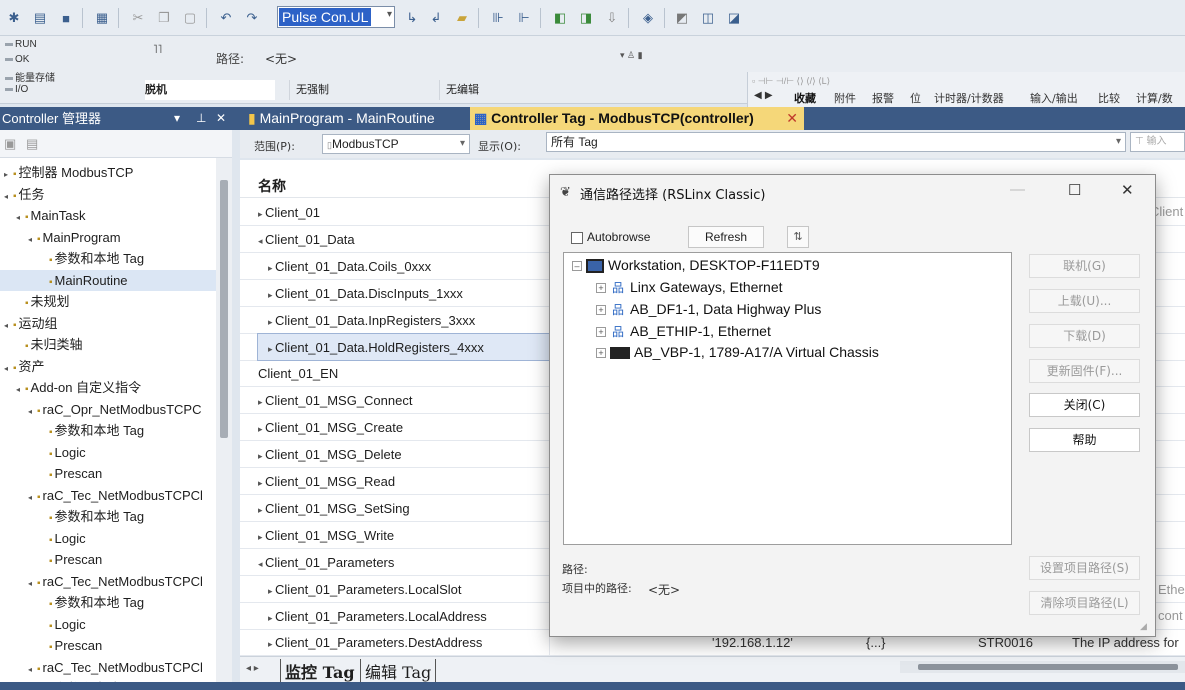 This screenshot has height=690, width=1185. What do you see at coordinates (404, 400) in the screenshot?
I see `tag-name: ▸ Client_01_MSG_Connect` at bounding box center [404, 400].